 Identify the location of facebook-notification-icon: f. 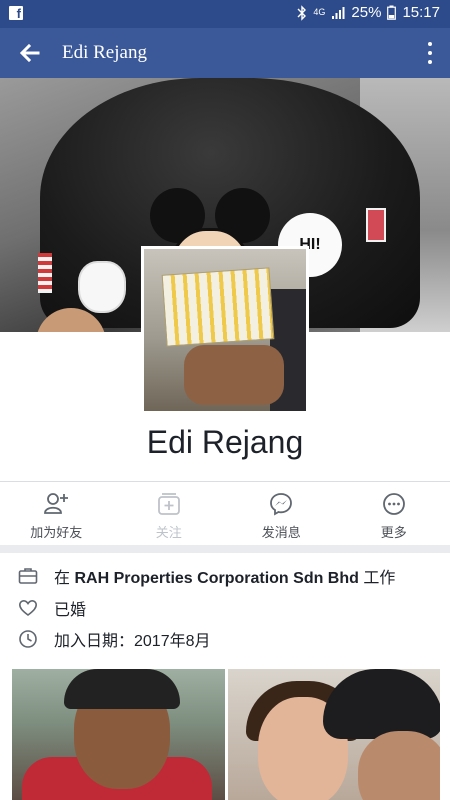
(16, 13).